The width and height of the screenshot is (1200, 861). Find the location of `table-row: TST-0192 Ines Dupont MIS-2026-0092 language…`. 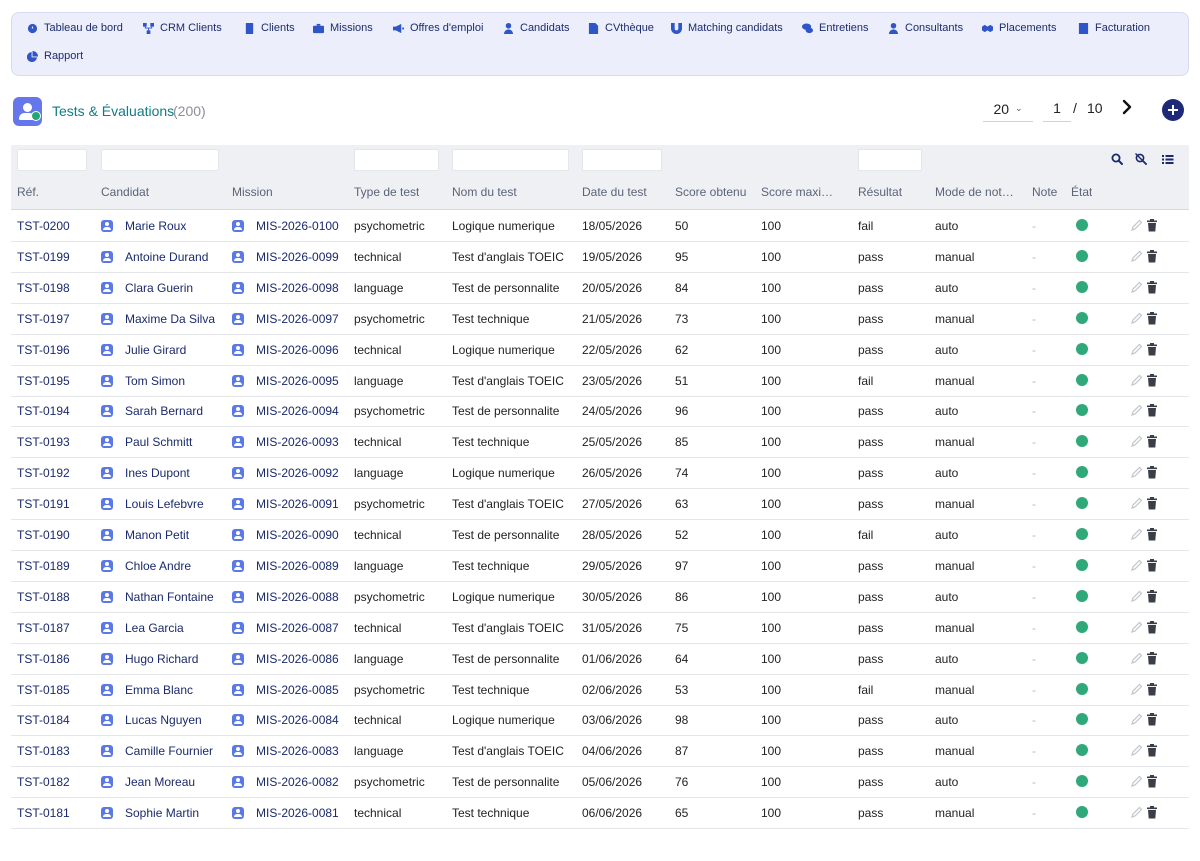

table-row: TST-0192 Ines Dupont MIS-2026-0092 language… is located at coordinates (600, 474).